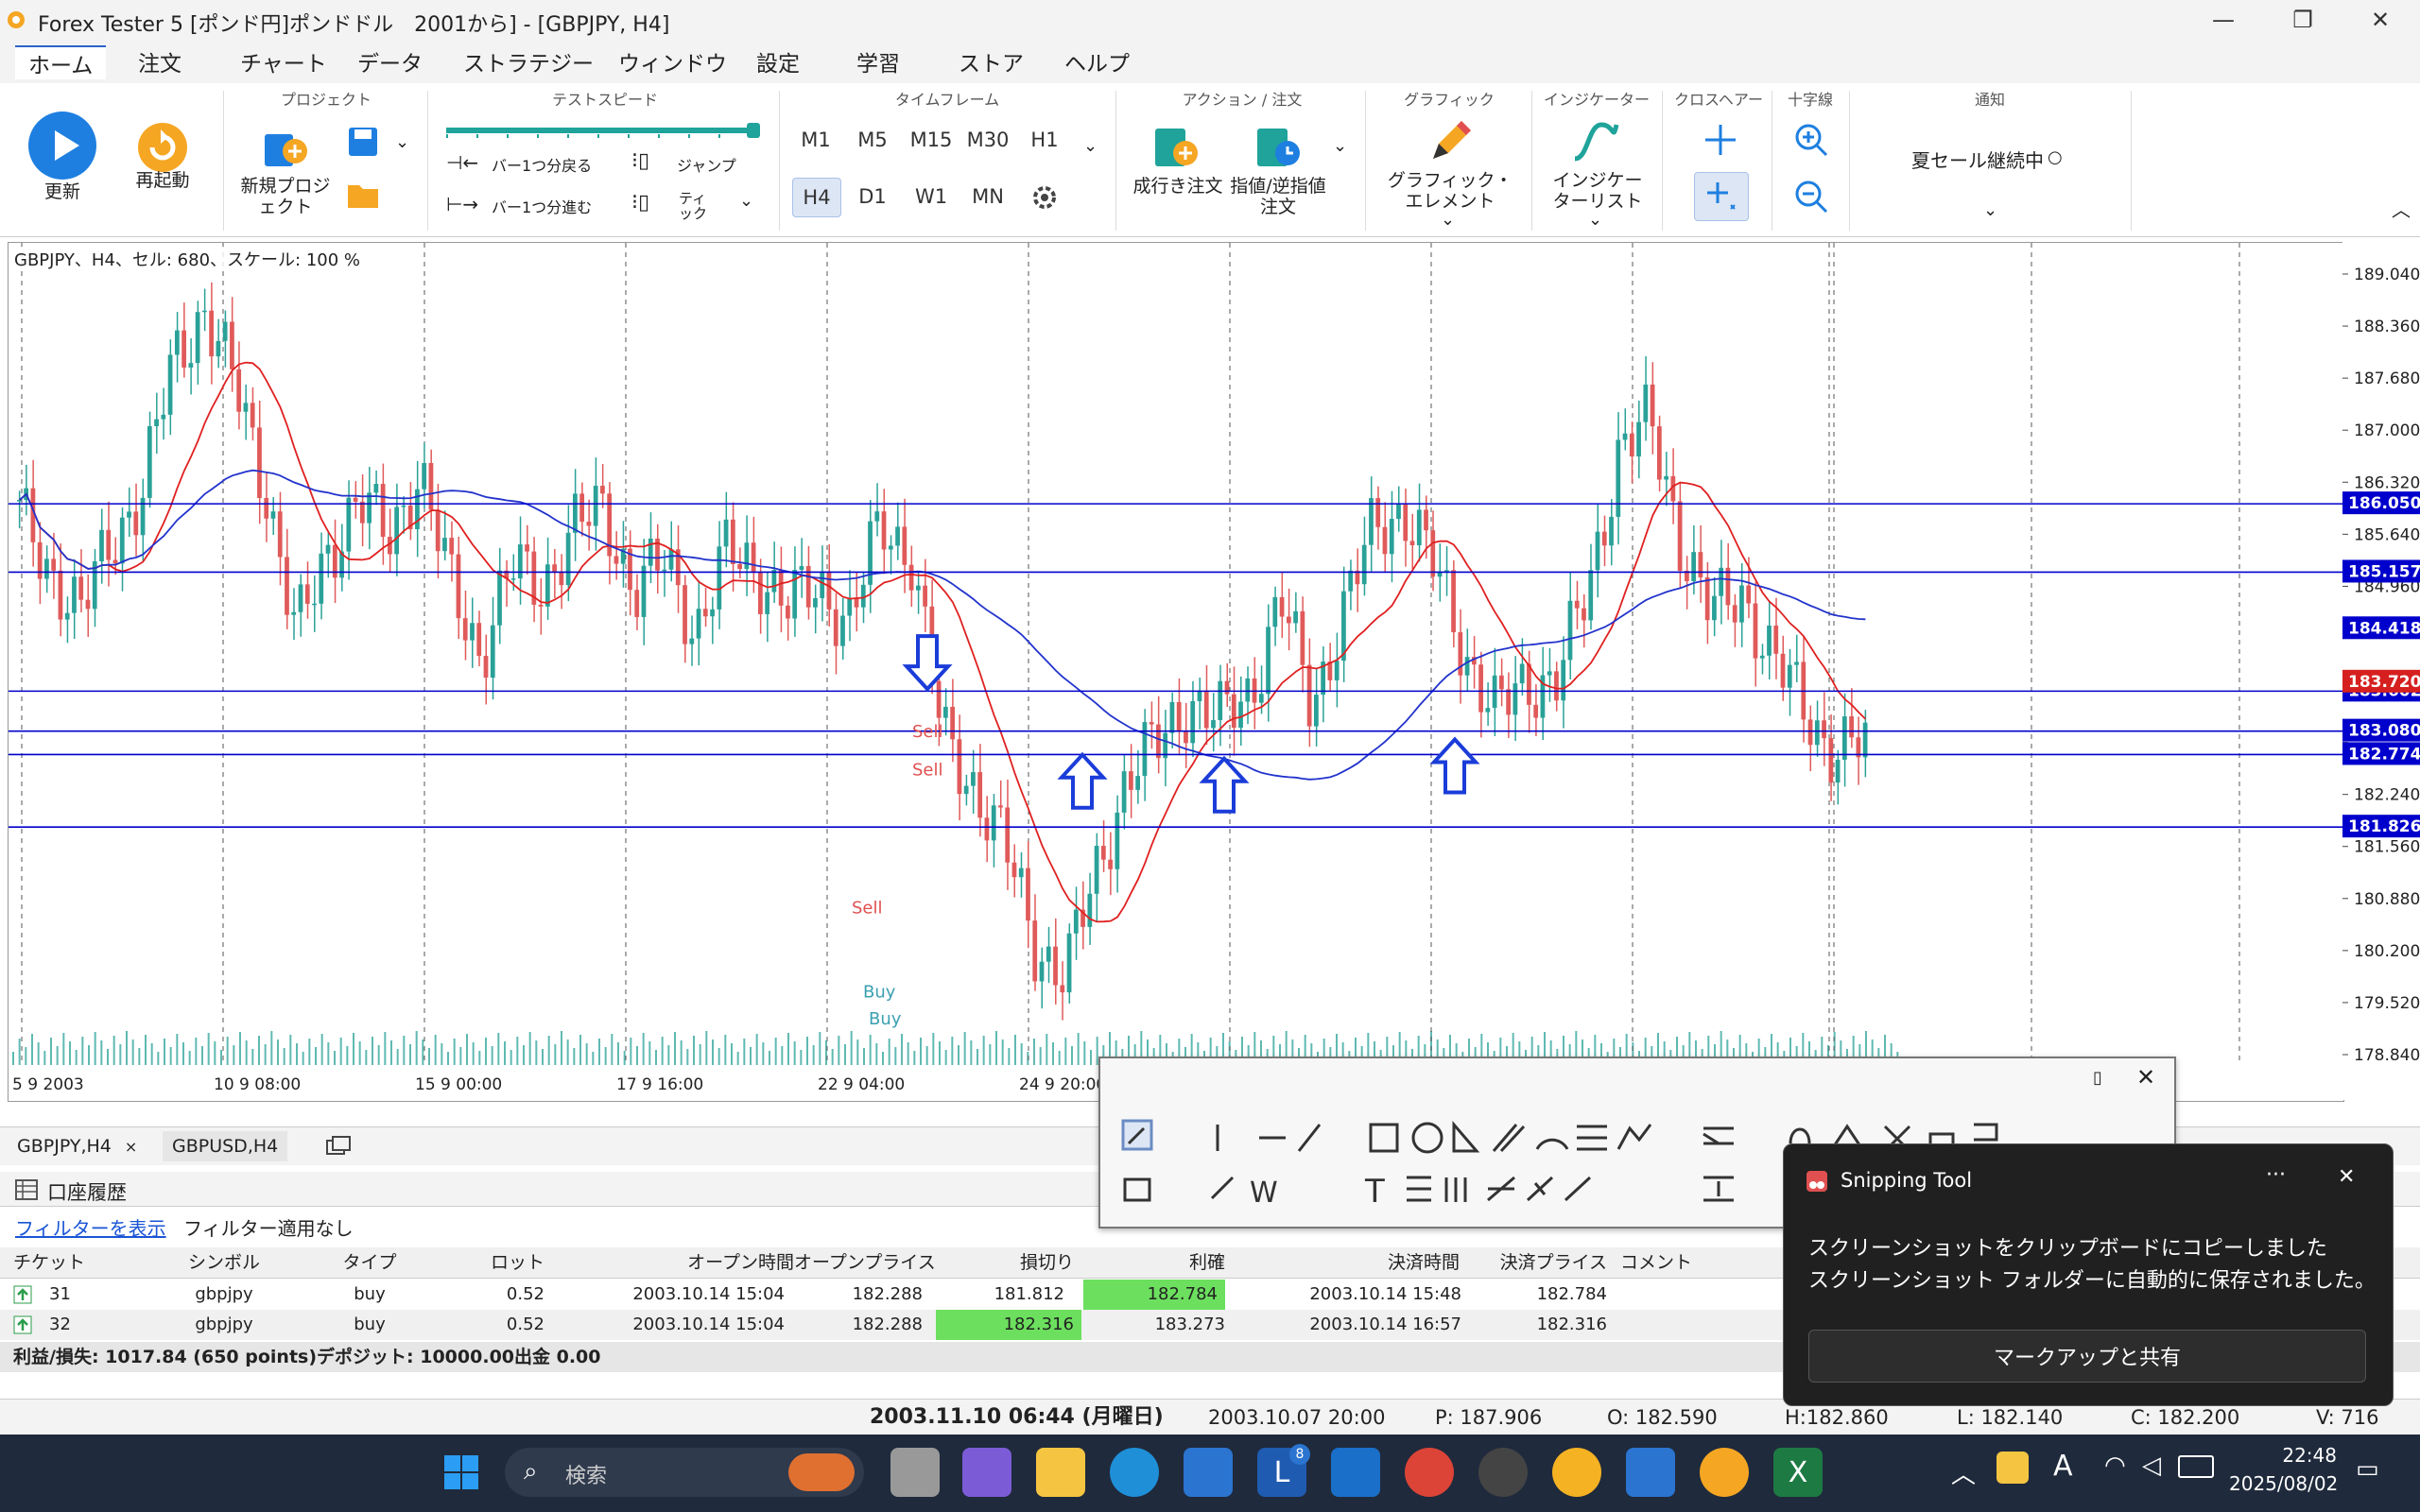 This screenshot has height=1512, width=2420. What do you see at coordinates (693, 206) in the screenshot?
I see `tick-label: ティック` at bounding box center [693, 206].